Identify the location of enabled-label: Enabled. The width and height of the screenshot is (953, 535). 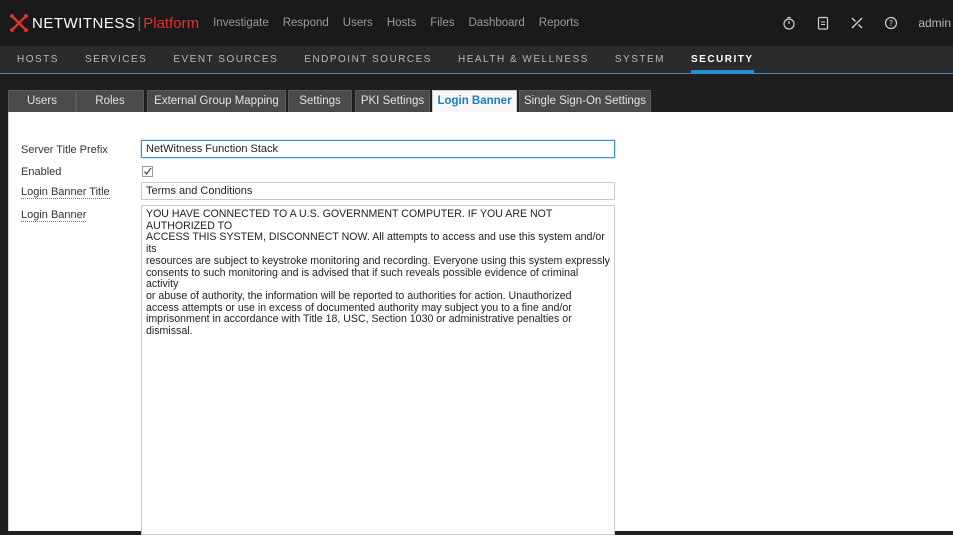
(41, 172).